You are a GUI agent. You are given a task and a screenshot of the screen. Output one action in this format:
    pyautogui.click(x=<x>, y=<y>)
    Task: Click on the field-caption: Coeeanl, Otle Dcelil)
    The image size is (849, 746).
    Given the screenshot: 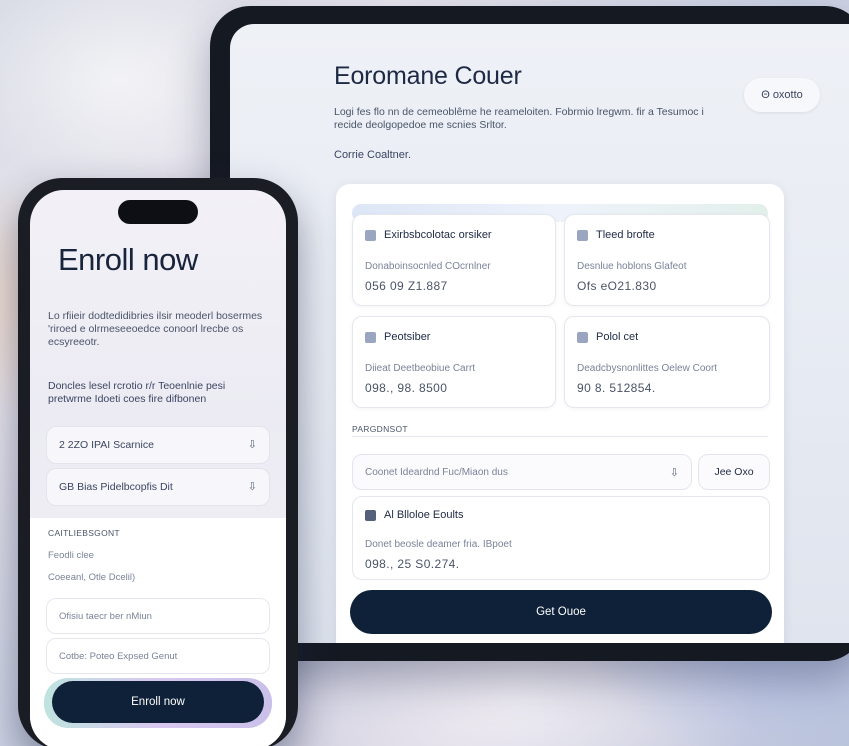 What is the action you would take?
    pyautogui.click(x=92, y=577)
    